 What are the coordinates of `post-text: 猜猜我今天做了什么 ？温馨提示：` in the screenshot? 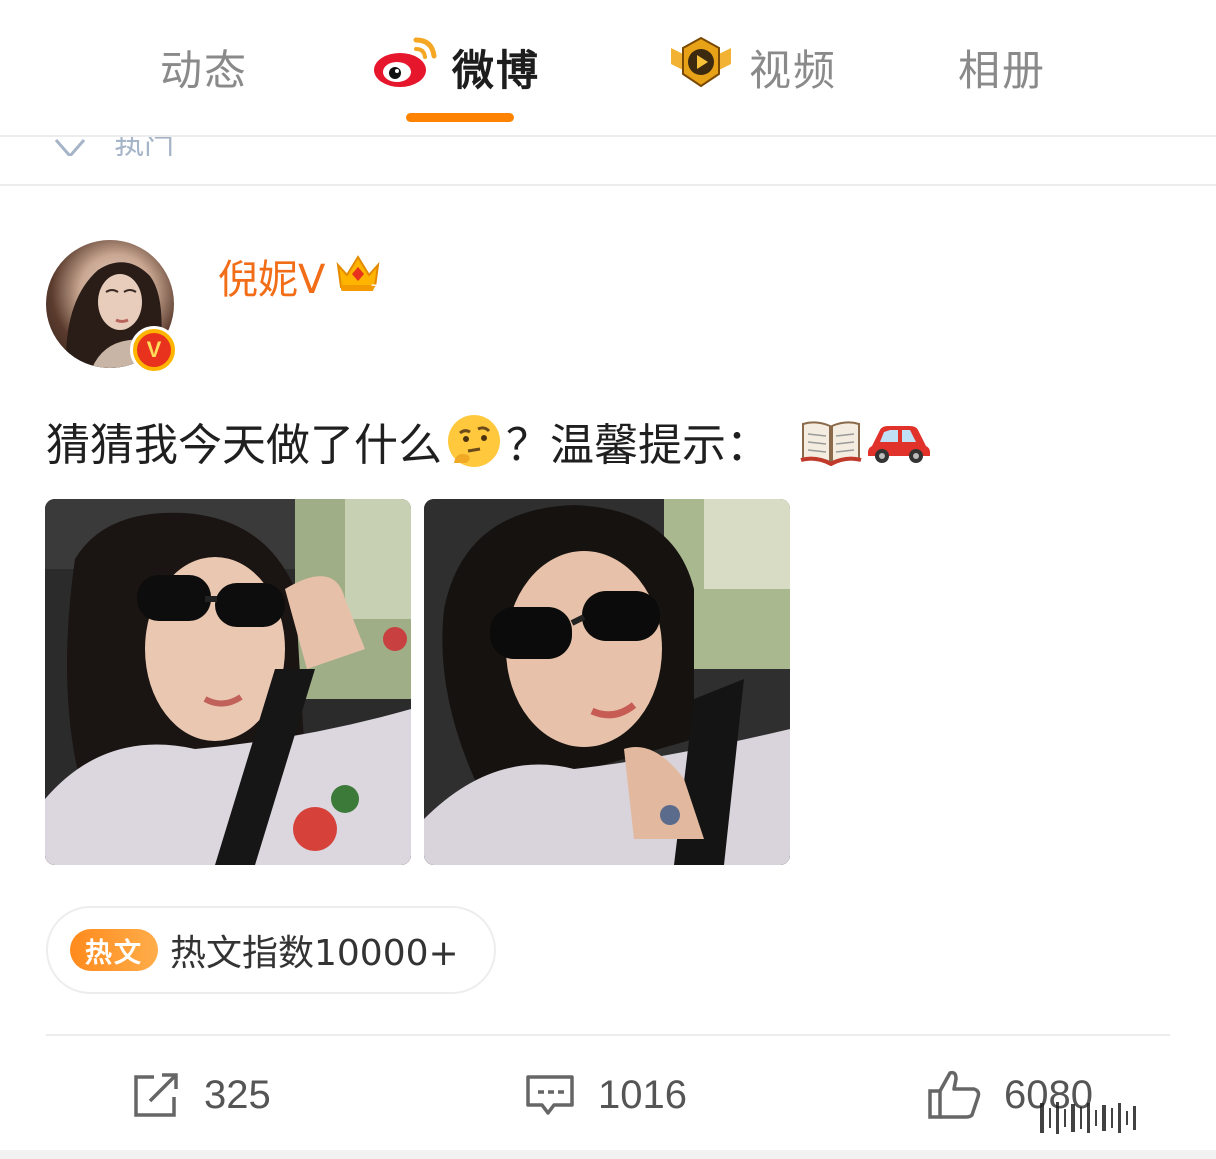 It's located at (490, 441).